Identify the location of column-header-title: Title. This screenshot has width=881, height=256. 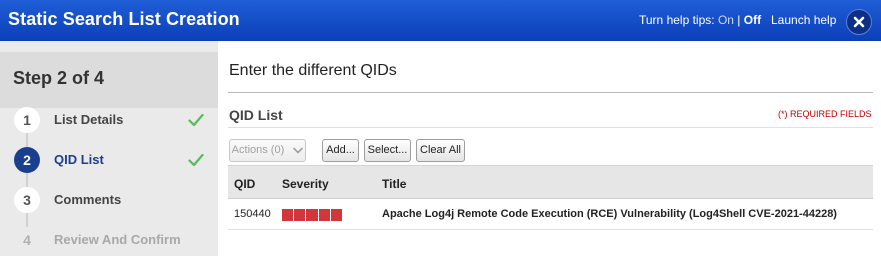
(394, 184).